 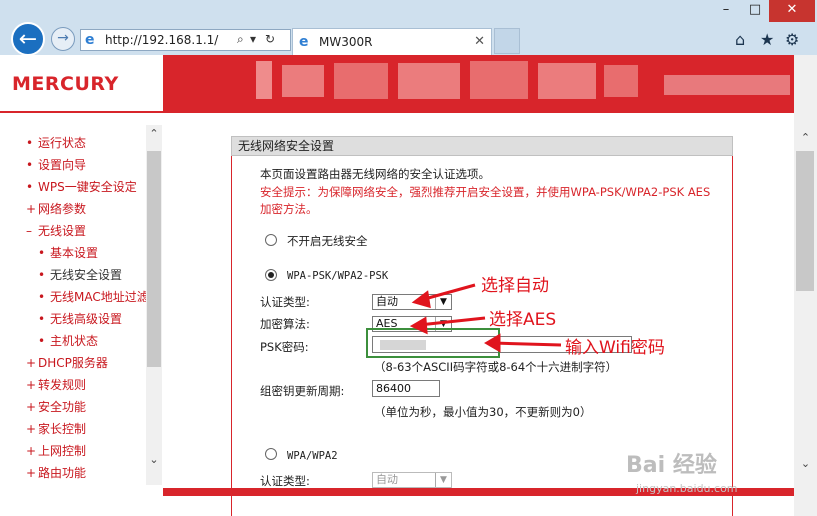 I want to click on ie-tab-icon: e, so click(x=304, y=42).